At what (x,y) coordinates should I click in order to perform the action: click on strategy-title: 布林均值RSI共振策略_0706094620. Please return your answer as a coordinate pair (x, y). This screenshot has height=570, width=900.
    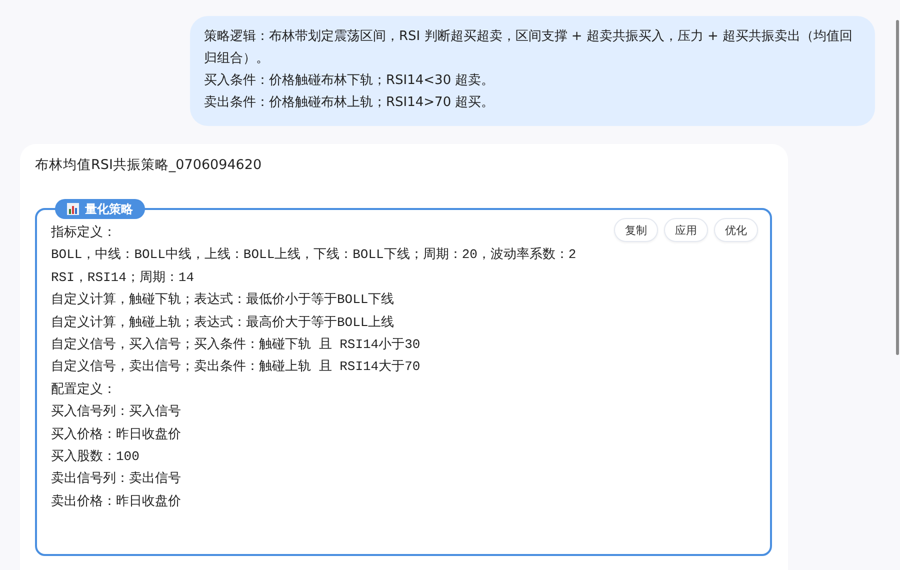
    Looking at the image, I should click on (149, 165).